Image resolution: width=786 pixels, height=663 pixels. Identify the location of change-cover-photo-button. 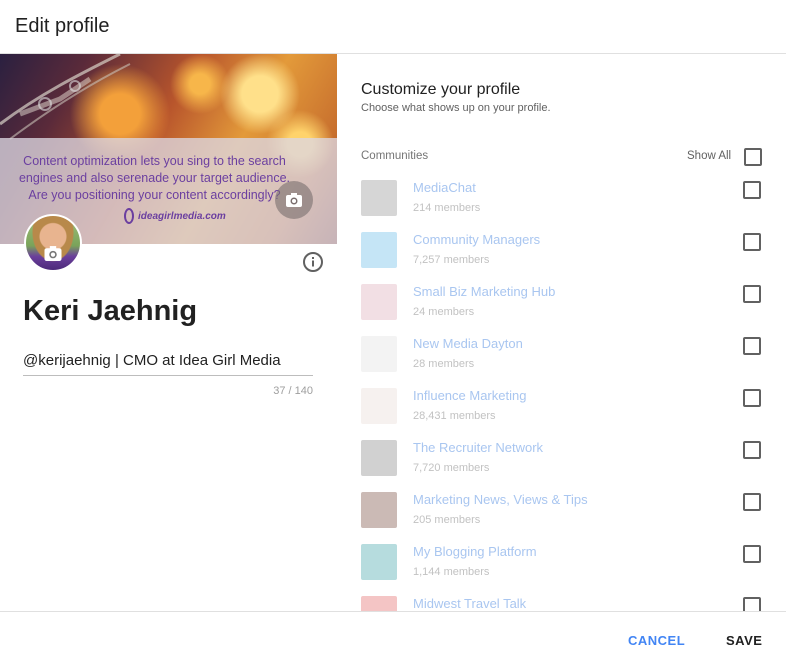
(294, 200).